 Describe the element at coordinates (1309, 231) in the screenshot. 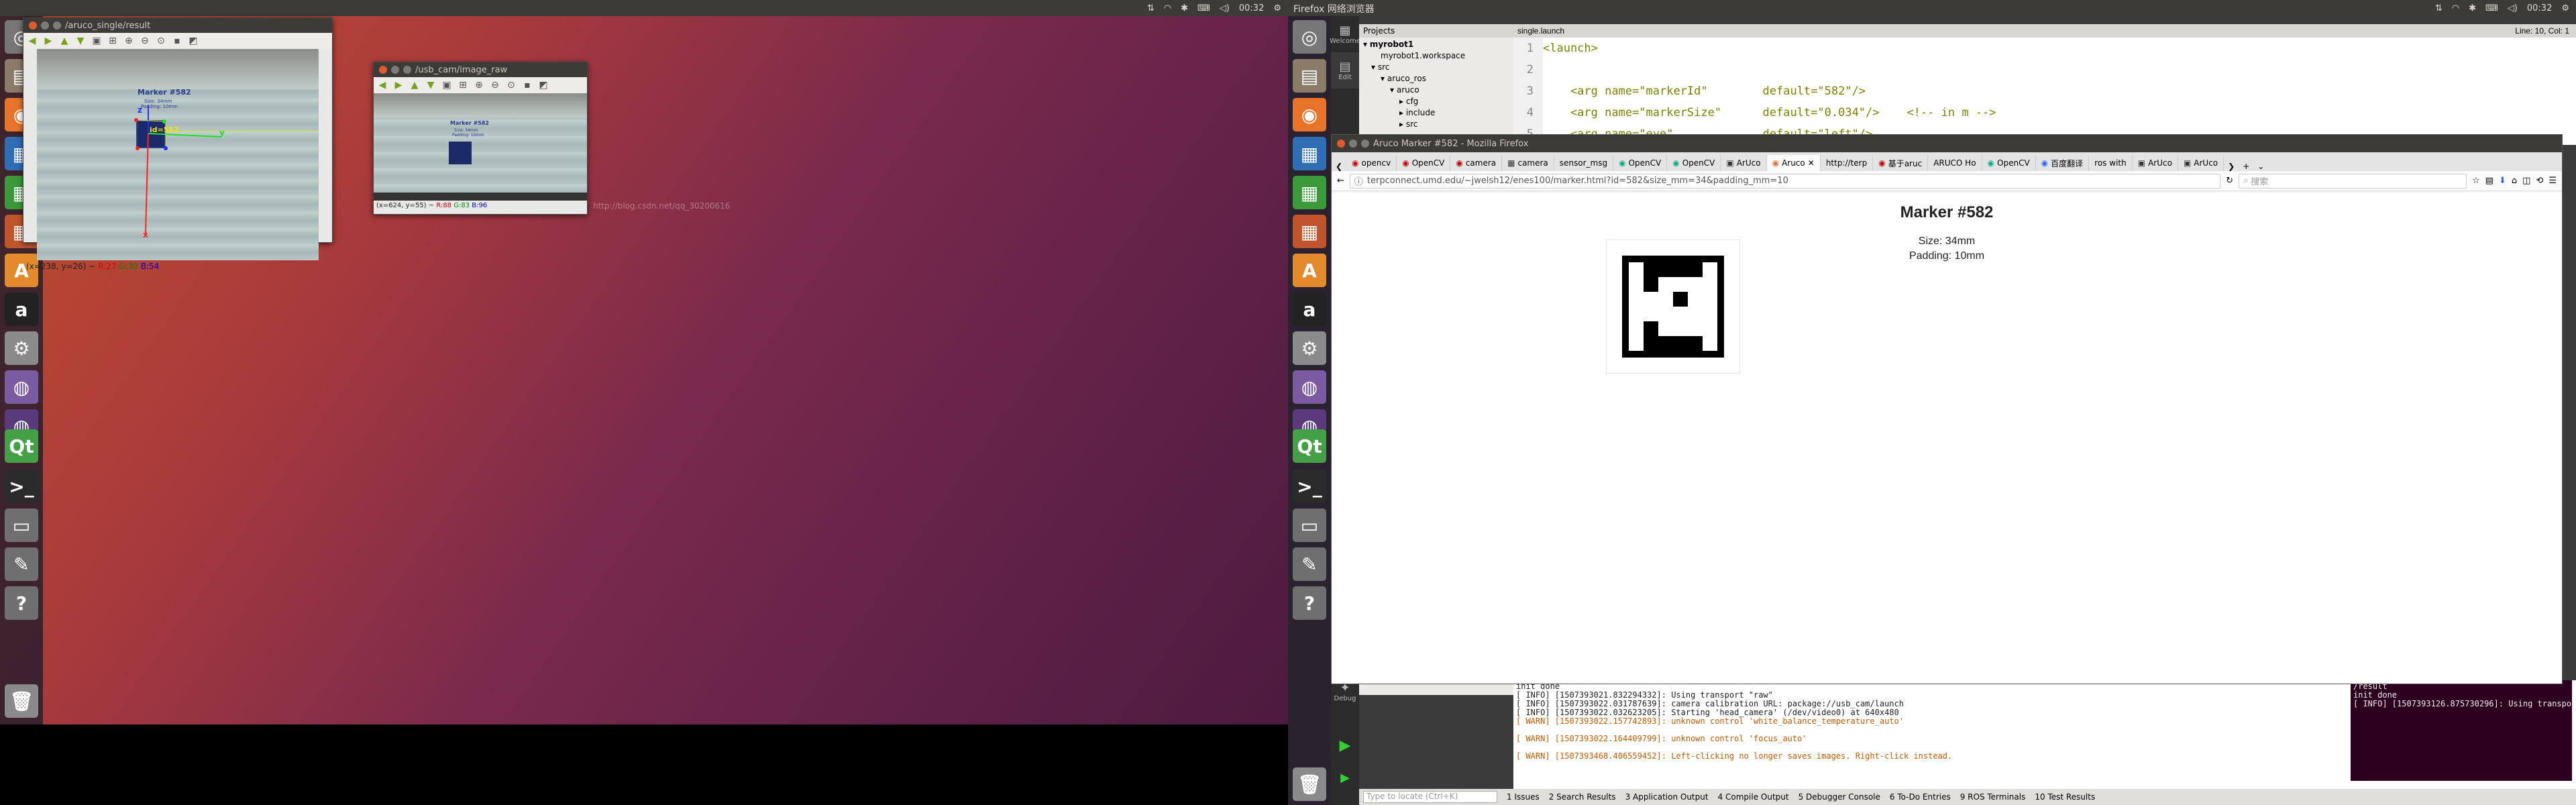

I see `impress-icon: ▦` at that location.